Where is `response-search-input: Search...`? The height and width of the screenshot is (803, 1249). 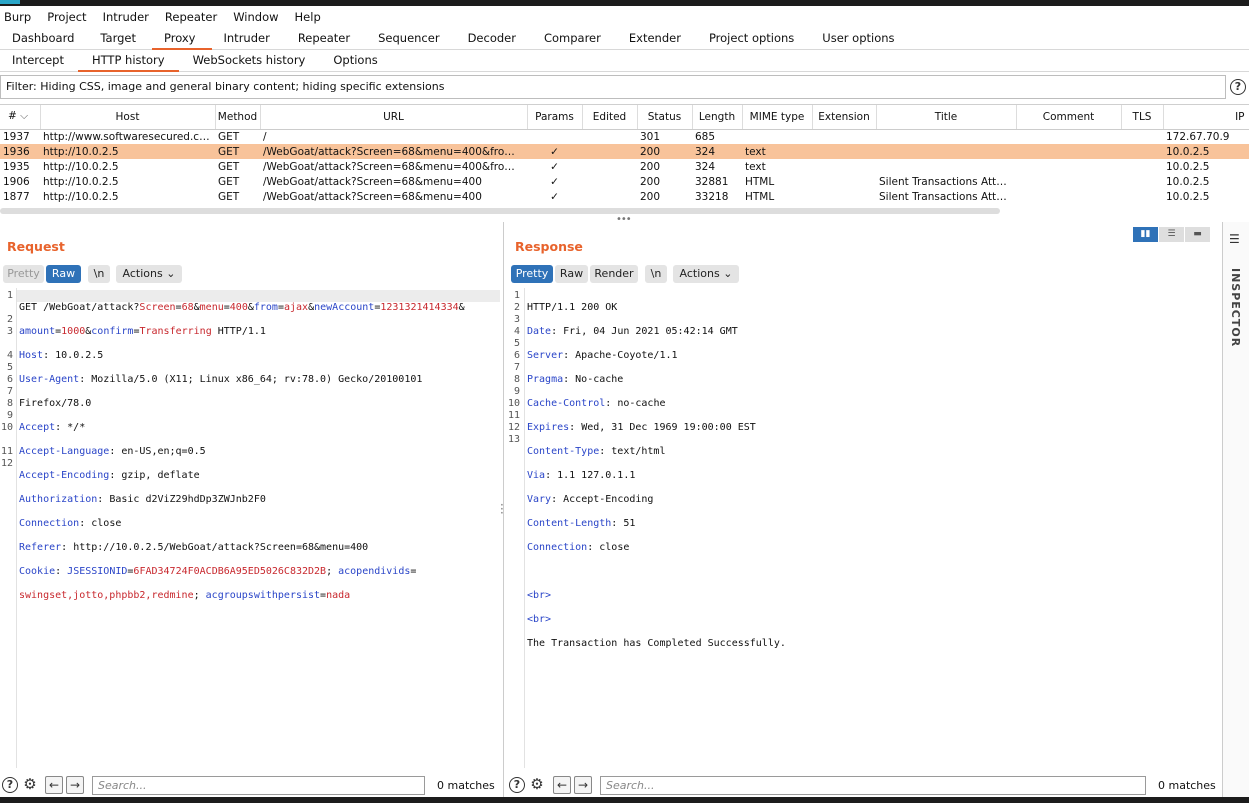 response-search-input: Search... is located at coordinates (873, 785).